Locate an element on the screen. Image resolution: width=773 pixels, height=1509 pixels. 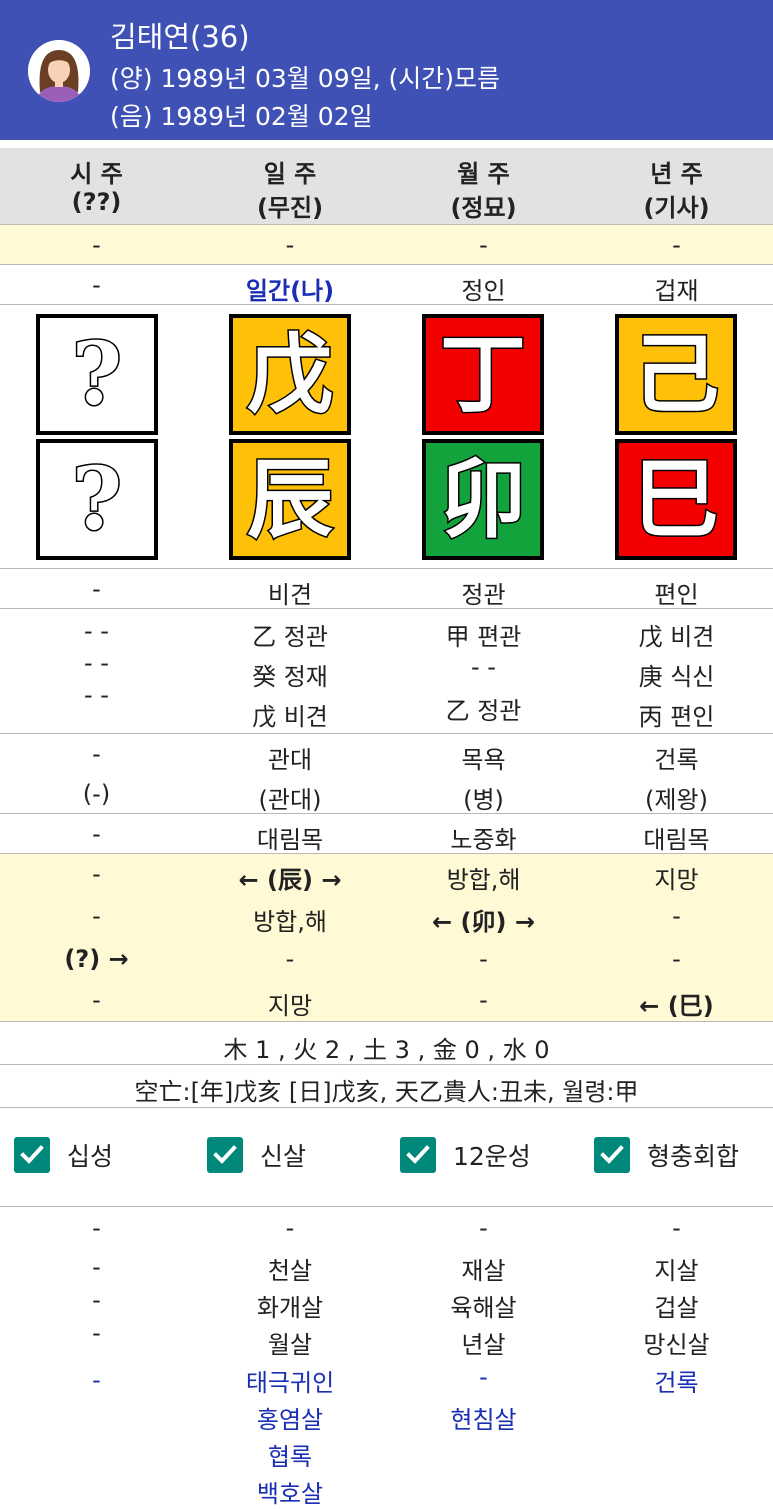
stem-ten-god-hour: - is located at coordinates (96, 285).